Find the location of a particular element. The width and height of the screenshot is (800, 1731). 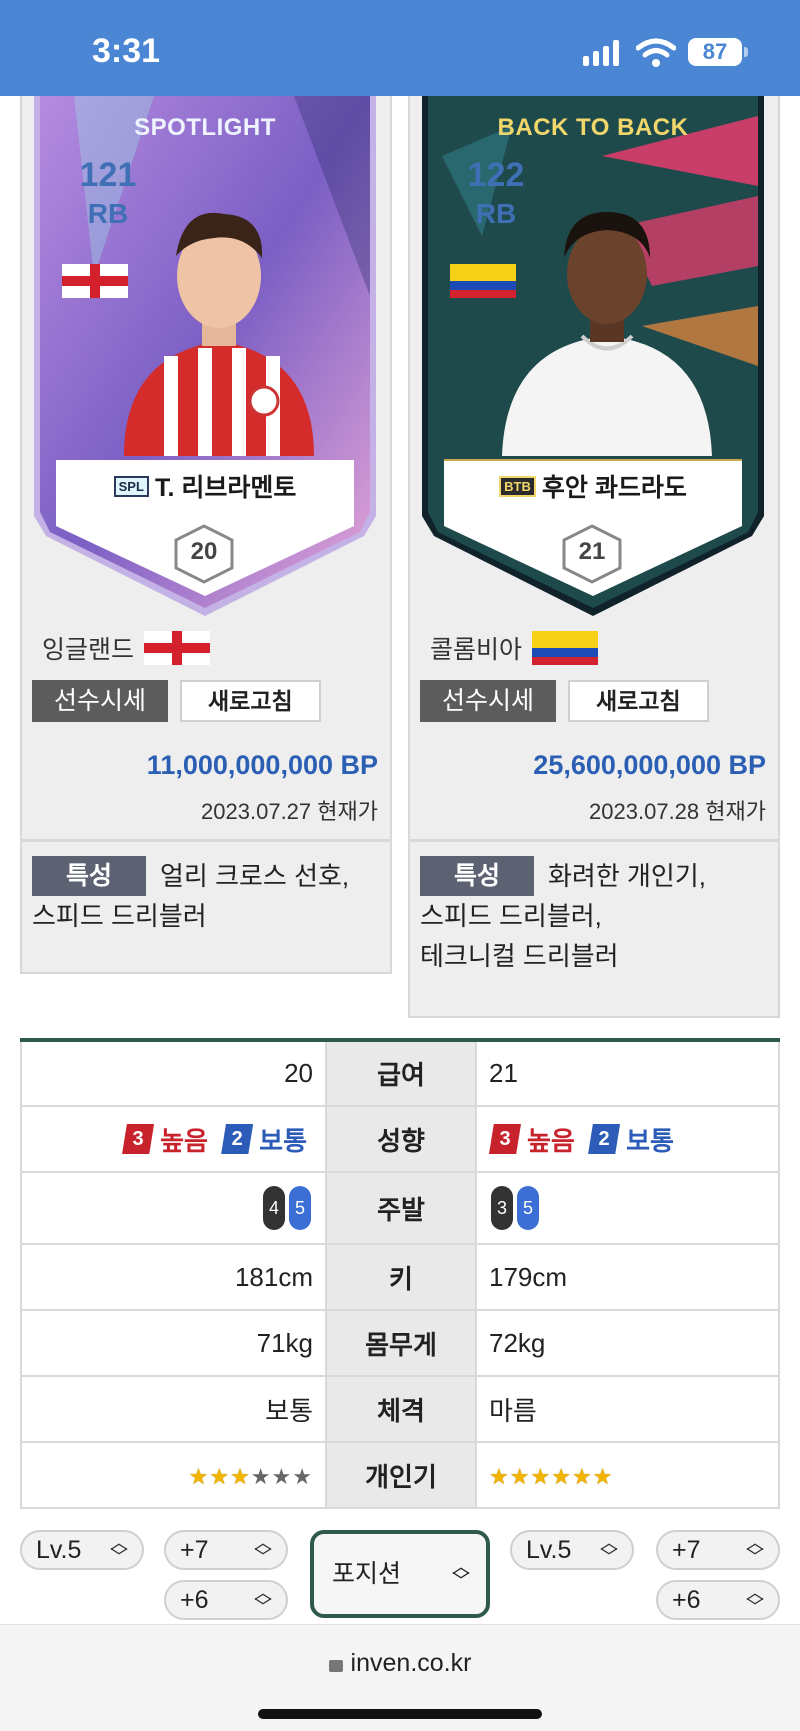

england-flag-icon is located at coordinates (177, 648).